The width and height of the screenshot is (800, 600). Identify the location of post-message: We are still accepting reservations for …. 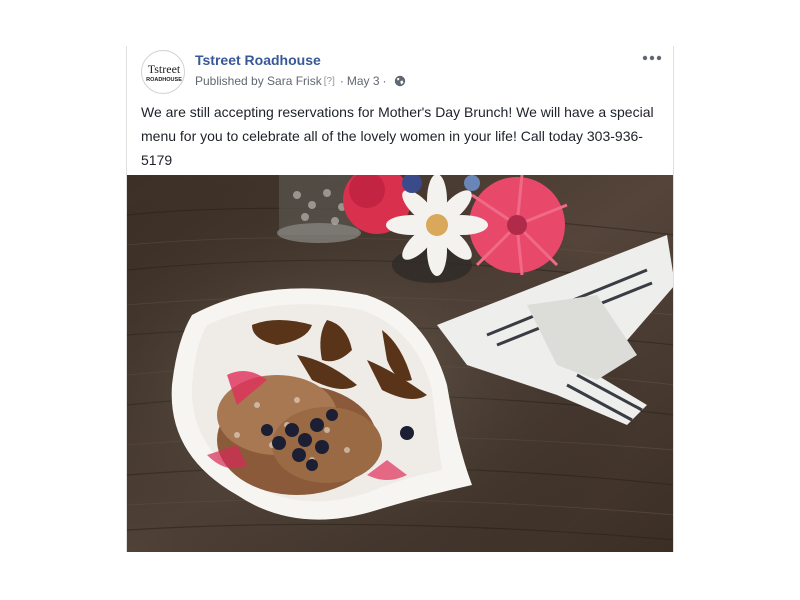
(397, 136).